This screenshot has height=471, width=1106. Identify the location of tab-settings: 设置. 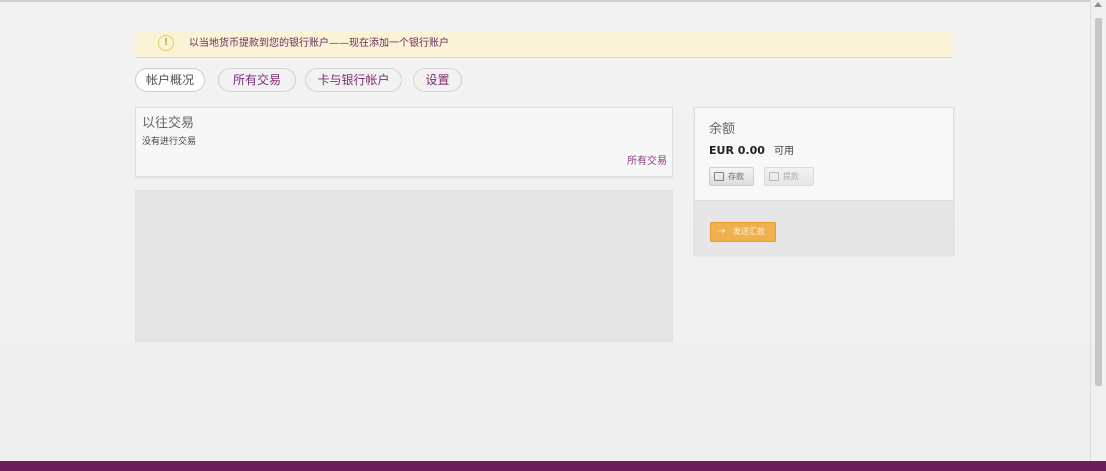
(437, 80).